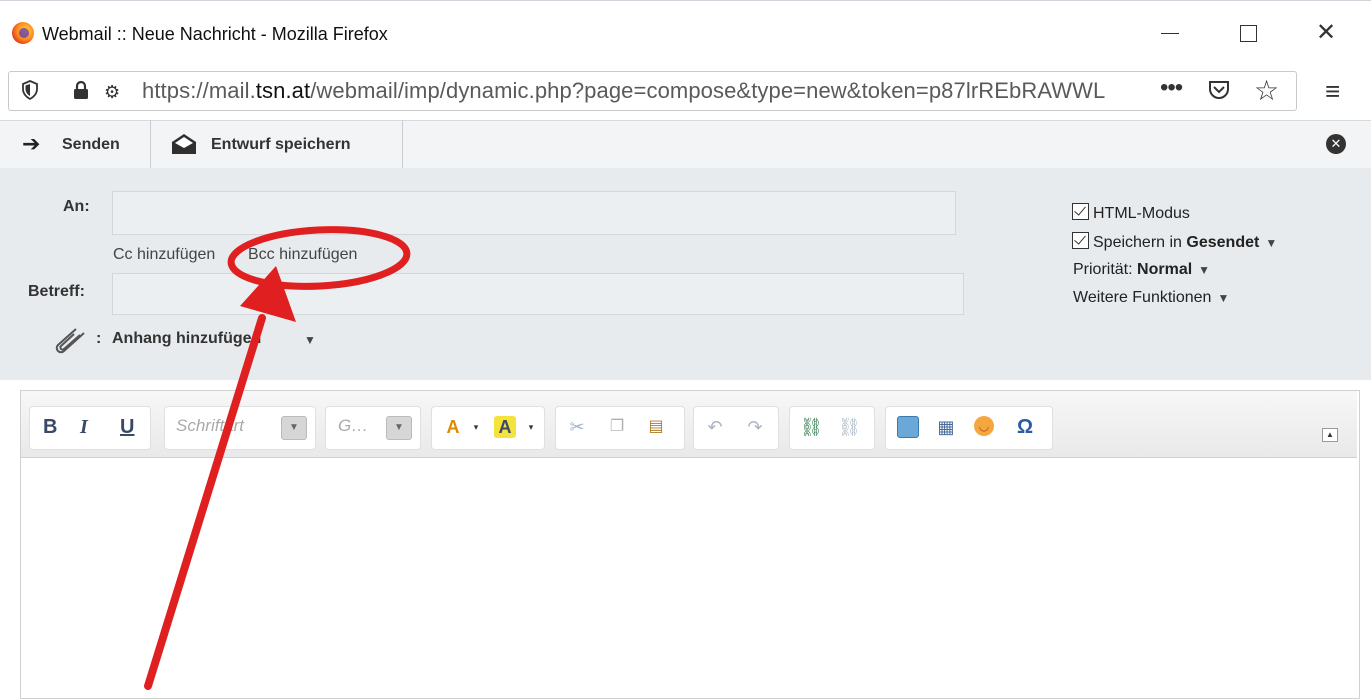 This screenshot has height=699, width=1371. Describe the element at coordinates (30, 90) in the screenshot. I see `tracking-shield-icon` at that location.